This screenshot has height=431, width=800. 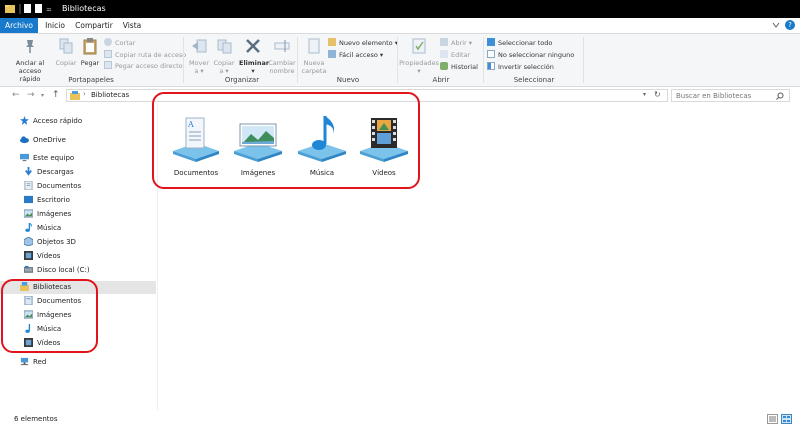 I want to click on invert-selection-button: Invertir selección, so click(x=520, y=67).